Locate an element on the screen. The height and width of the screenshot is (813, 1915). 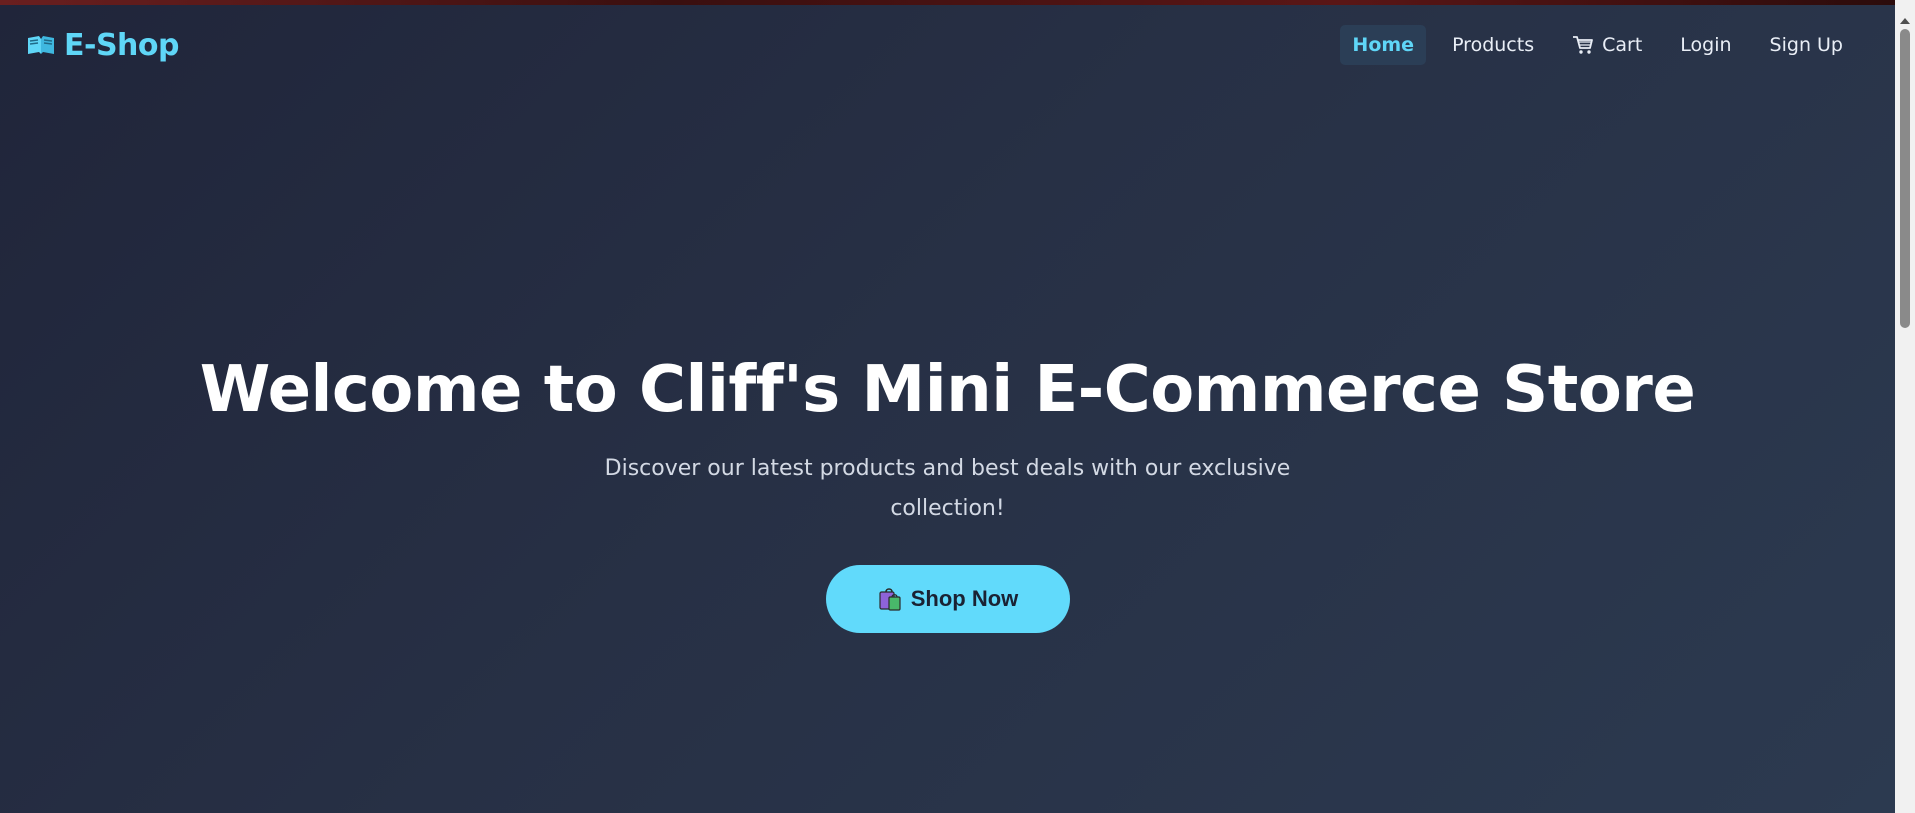
nav-link-products-label: Products is located at coordinates (1493, 45).